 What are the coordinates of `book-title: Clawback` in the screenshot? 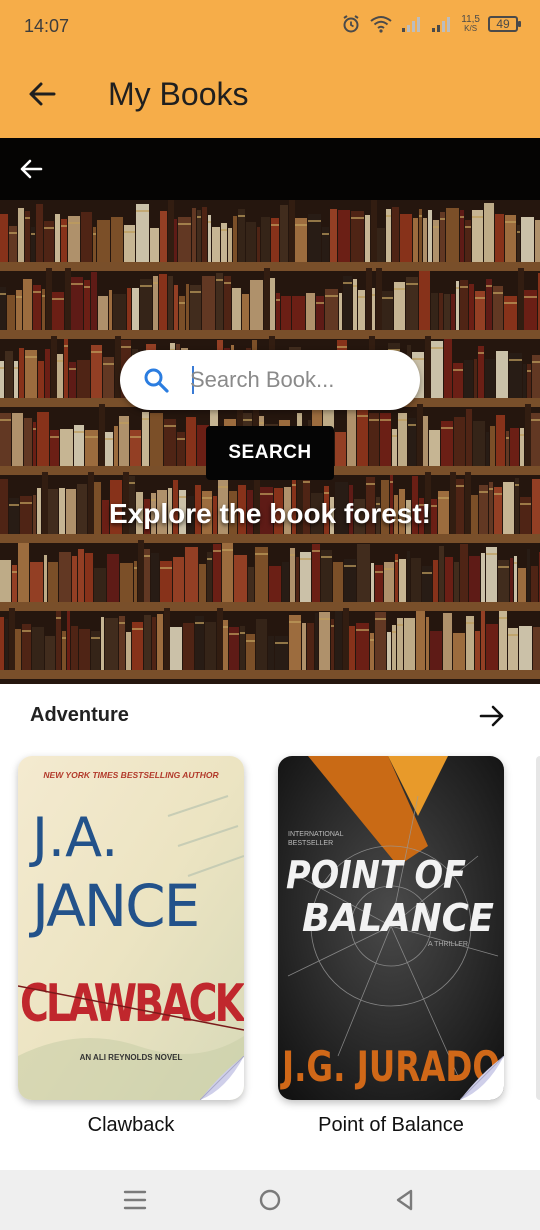 It's located at (131, 1125).